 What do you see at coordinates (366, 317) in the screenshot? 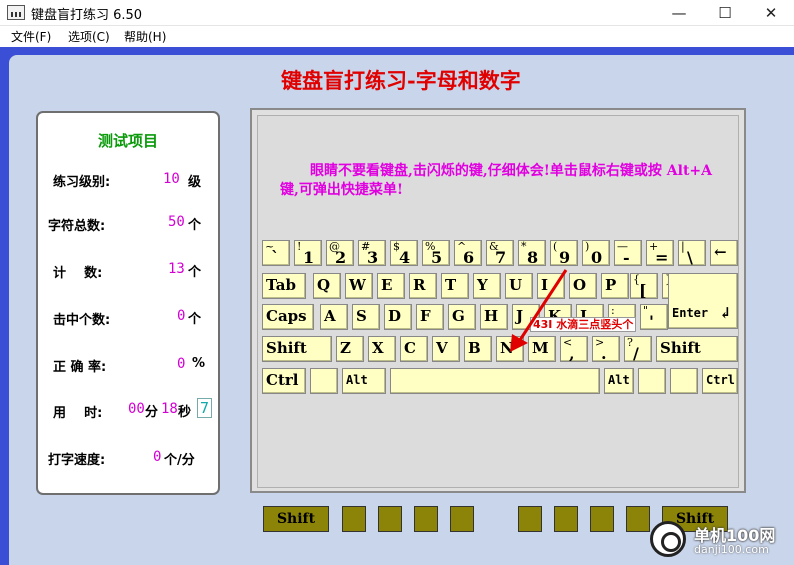
I see `key-s: S` at bounding box center [366, 317].